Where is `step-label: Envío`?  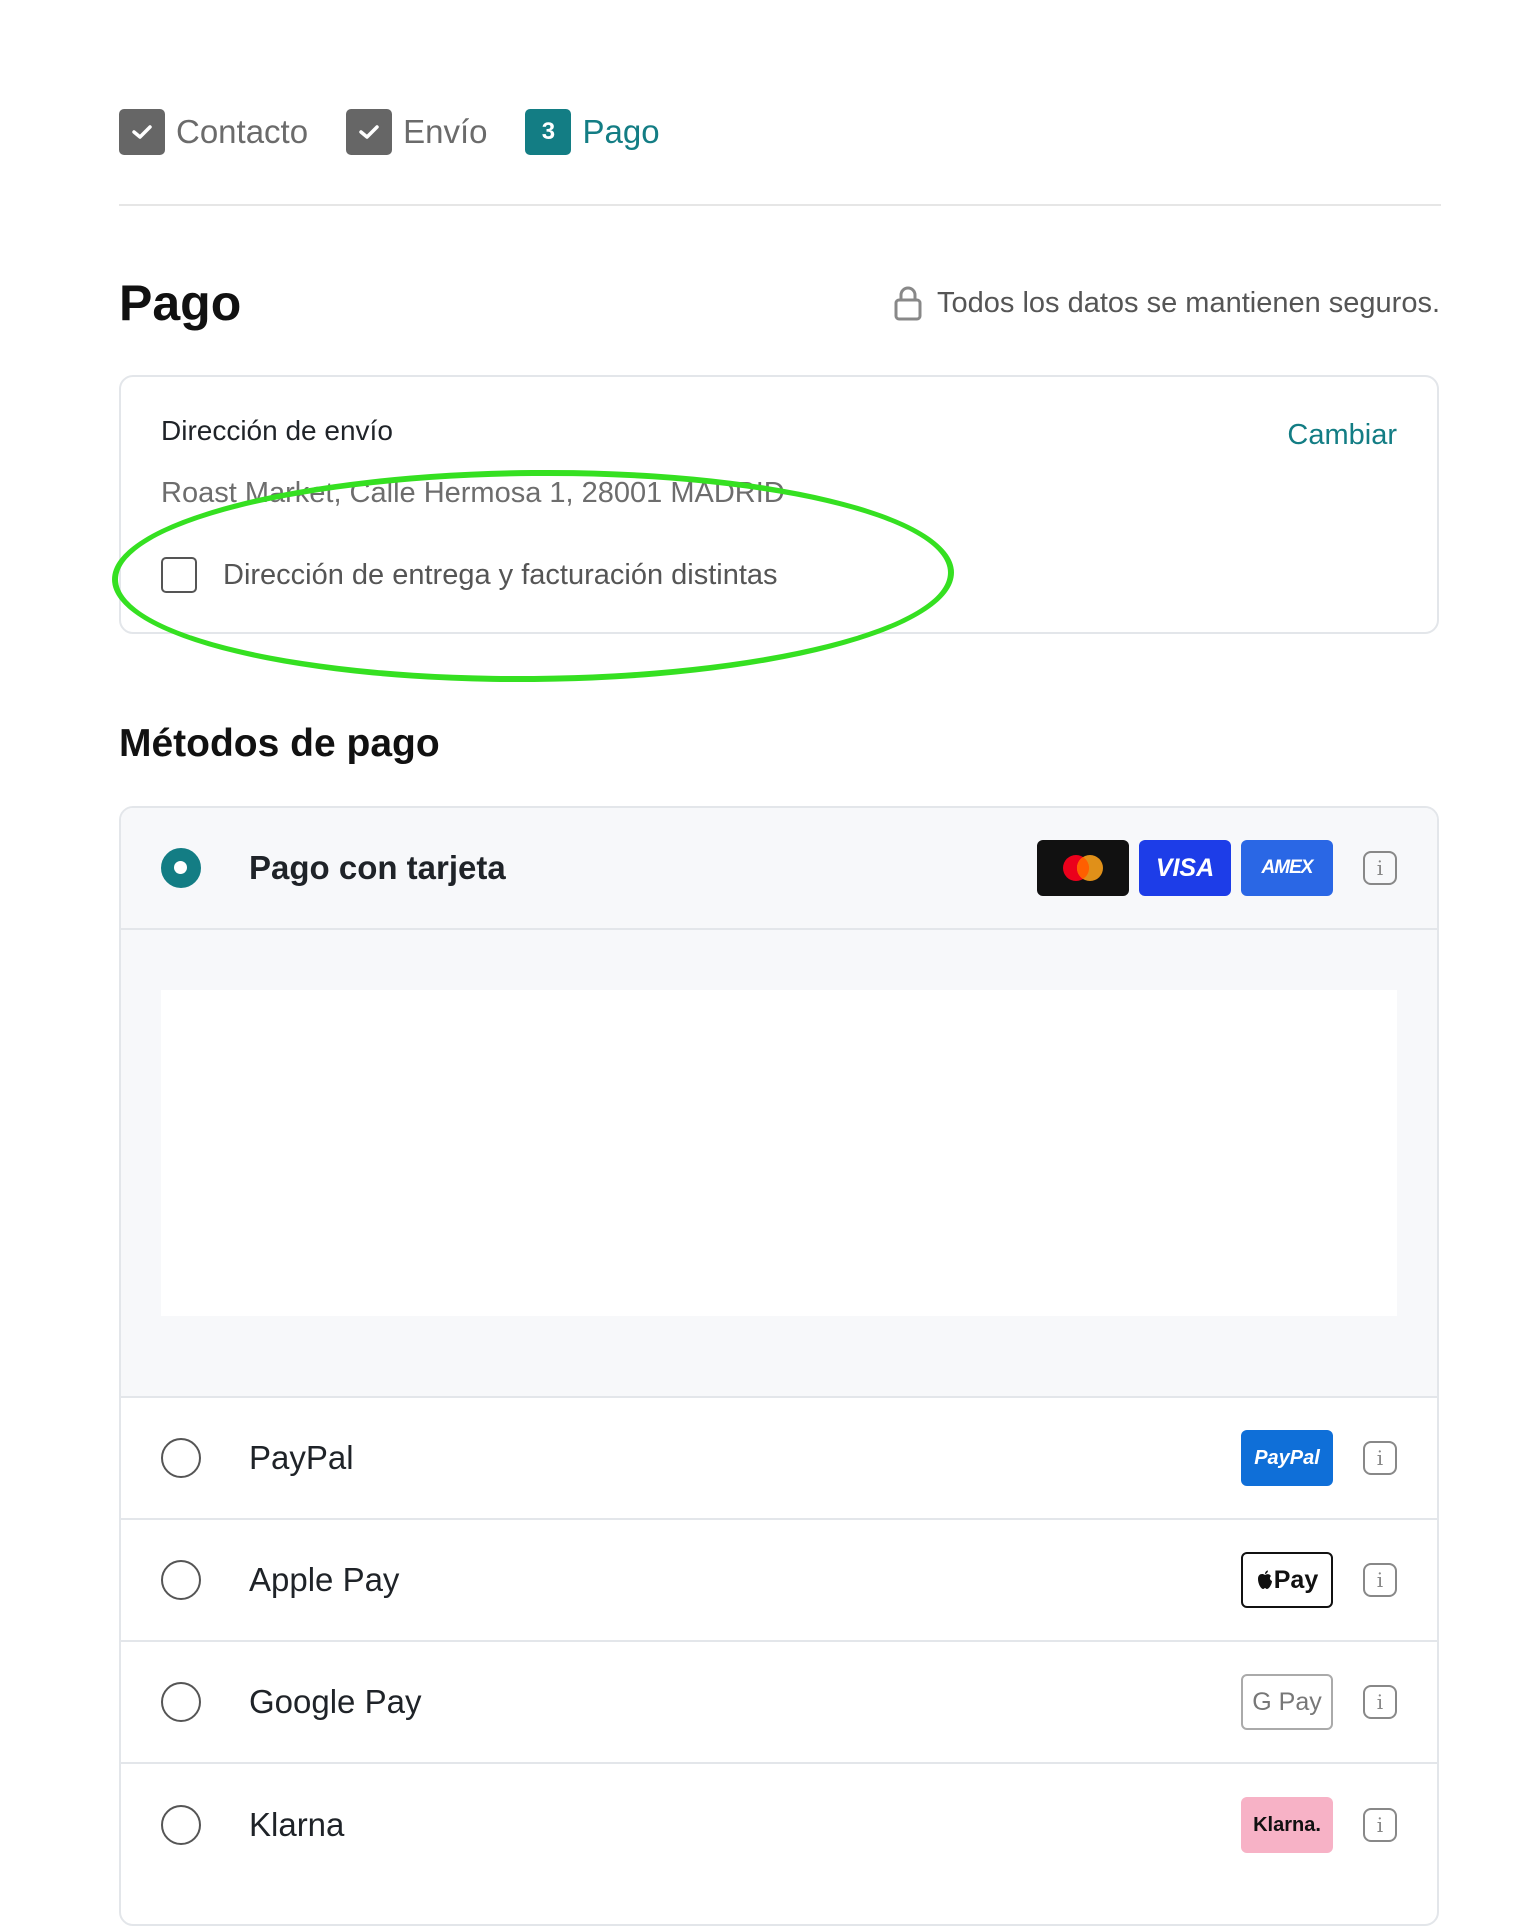 step-label: Envío is located at coordinates (445, 131).